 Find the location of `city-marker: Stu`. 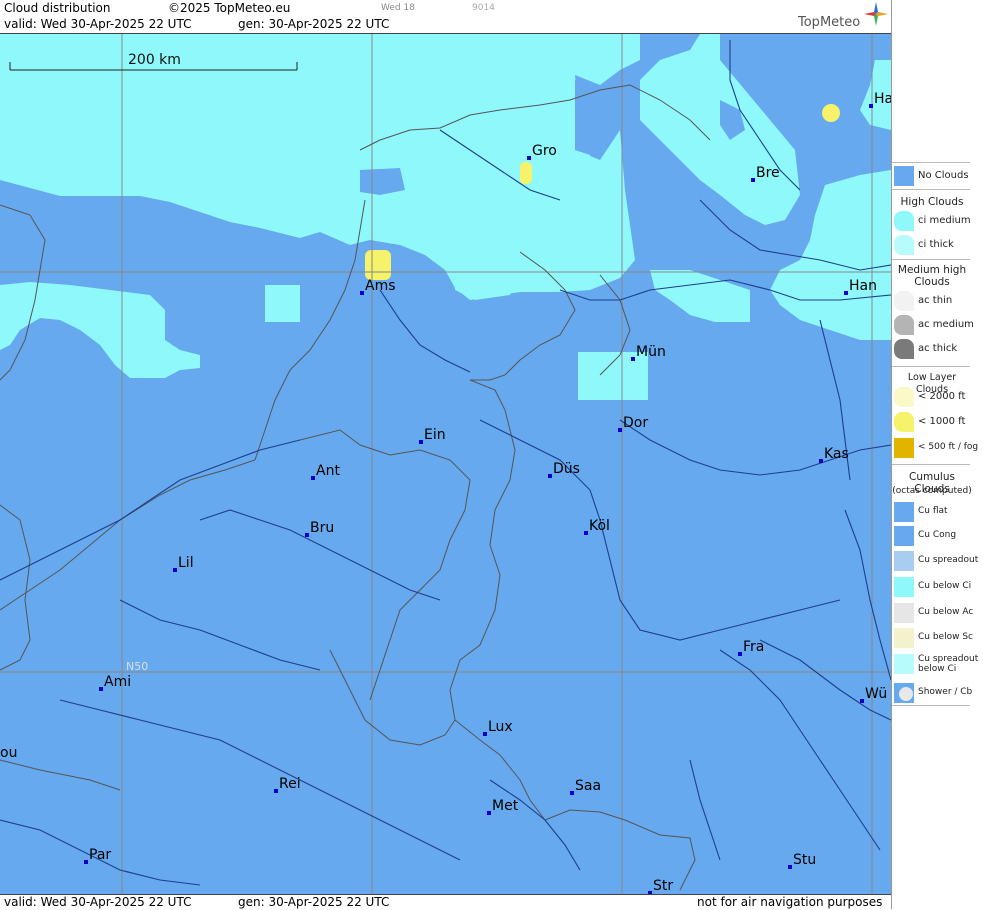

city-marker: Stu is located at coordinates (802, 860).